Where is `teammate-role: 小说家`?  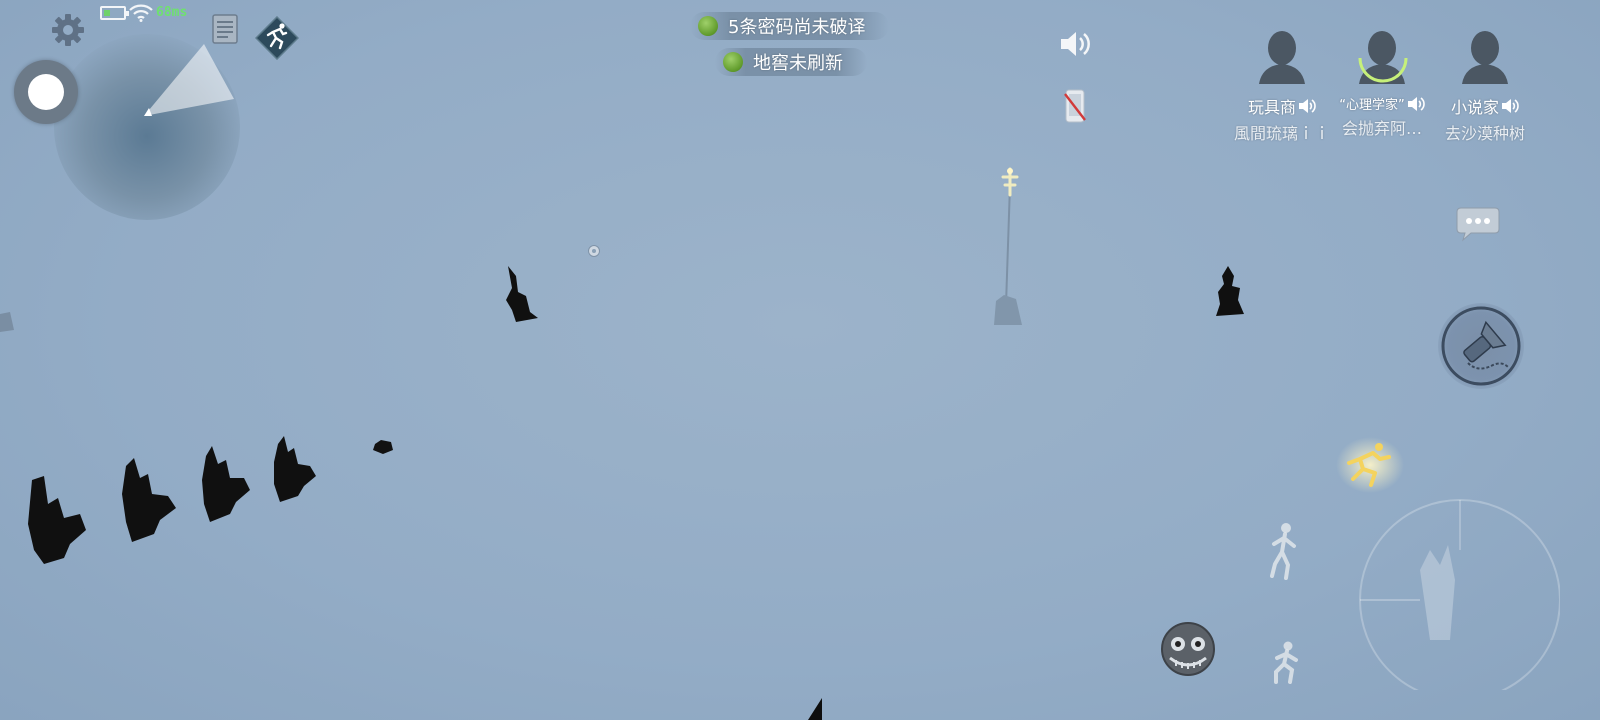
teammate-role: 小说家 is located at coordinates (1485, 106).